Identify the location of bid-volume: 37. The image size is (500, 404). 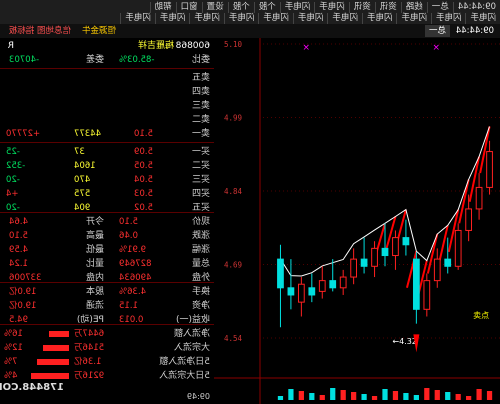
(79, 152).